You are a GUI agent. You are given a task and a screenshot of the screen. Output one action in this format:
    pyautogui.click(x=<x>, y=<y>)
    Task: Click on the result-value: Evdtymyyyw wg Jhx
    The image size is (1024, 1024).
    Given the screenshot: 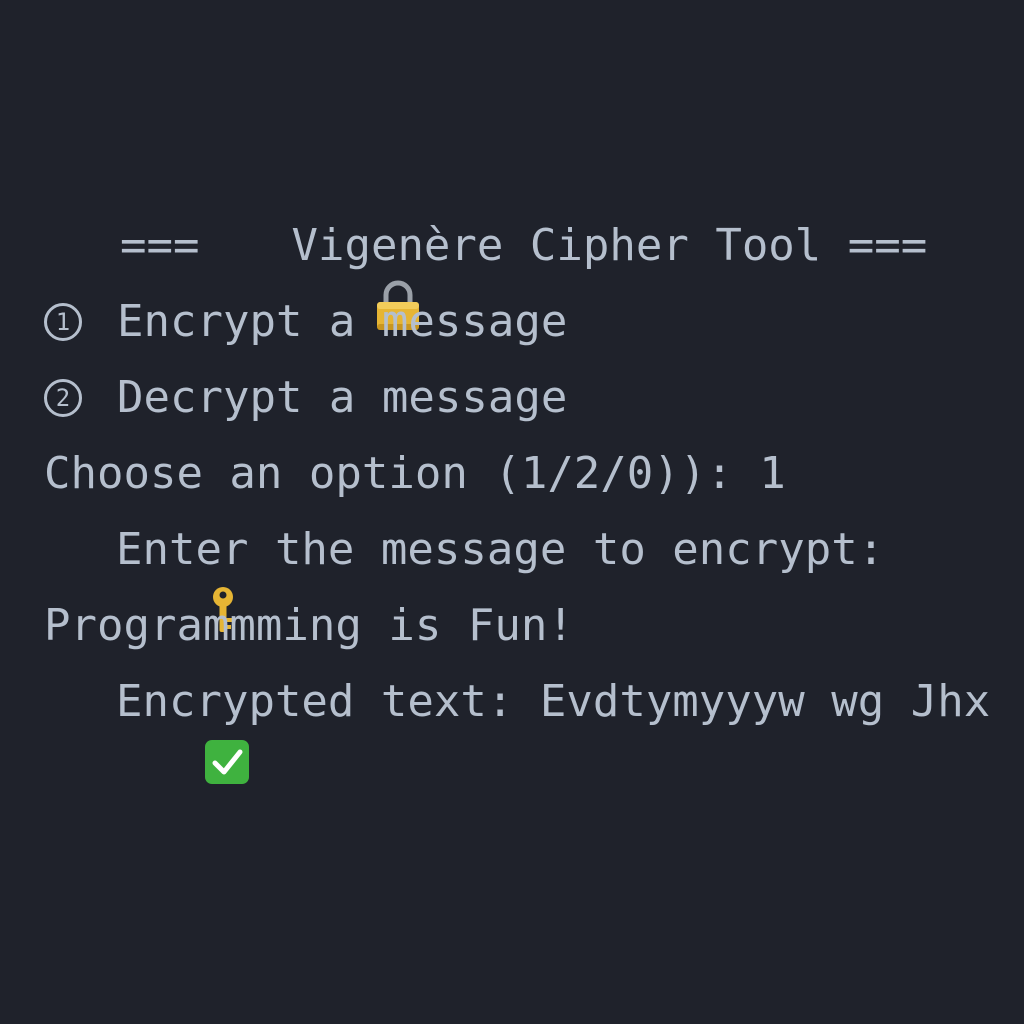 What is the action you would take?
    pyautogui.click(x=765, y=701)
    